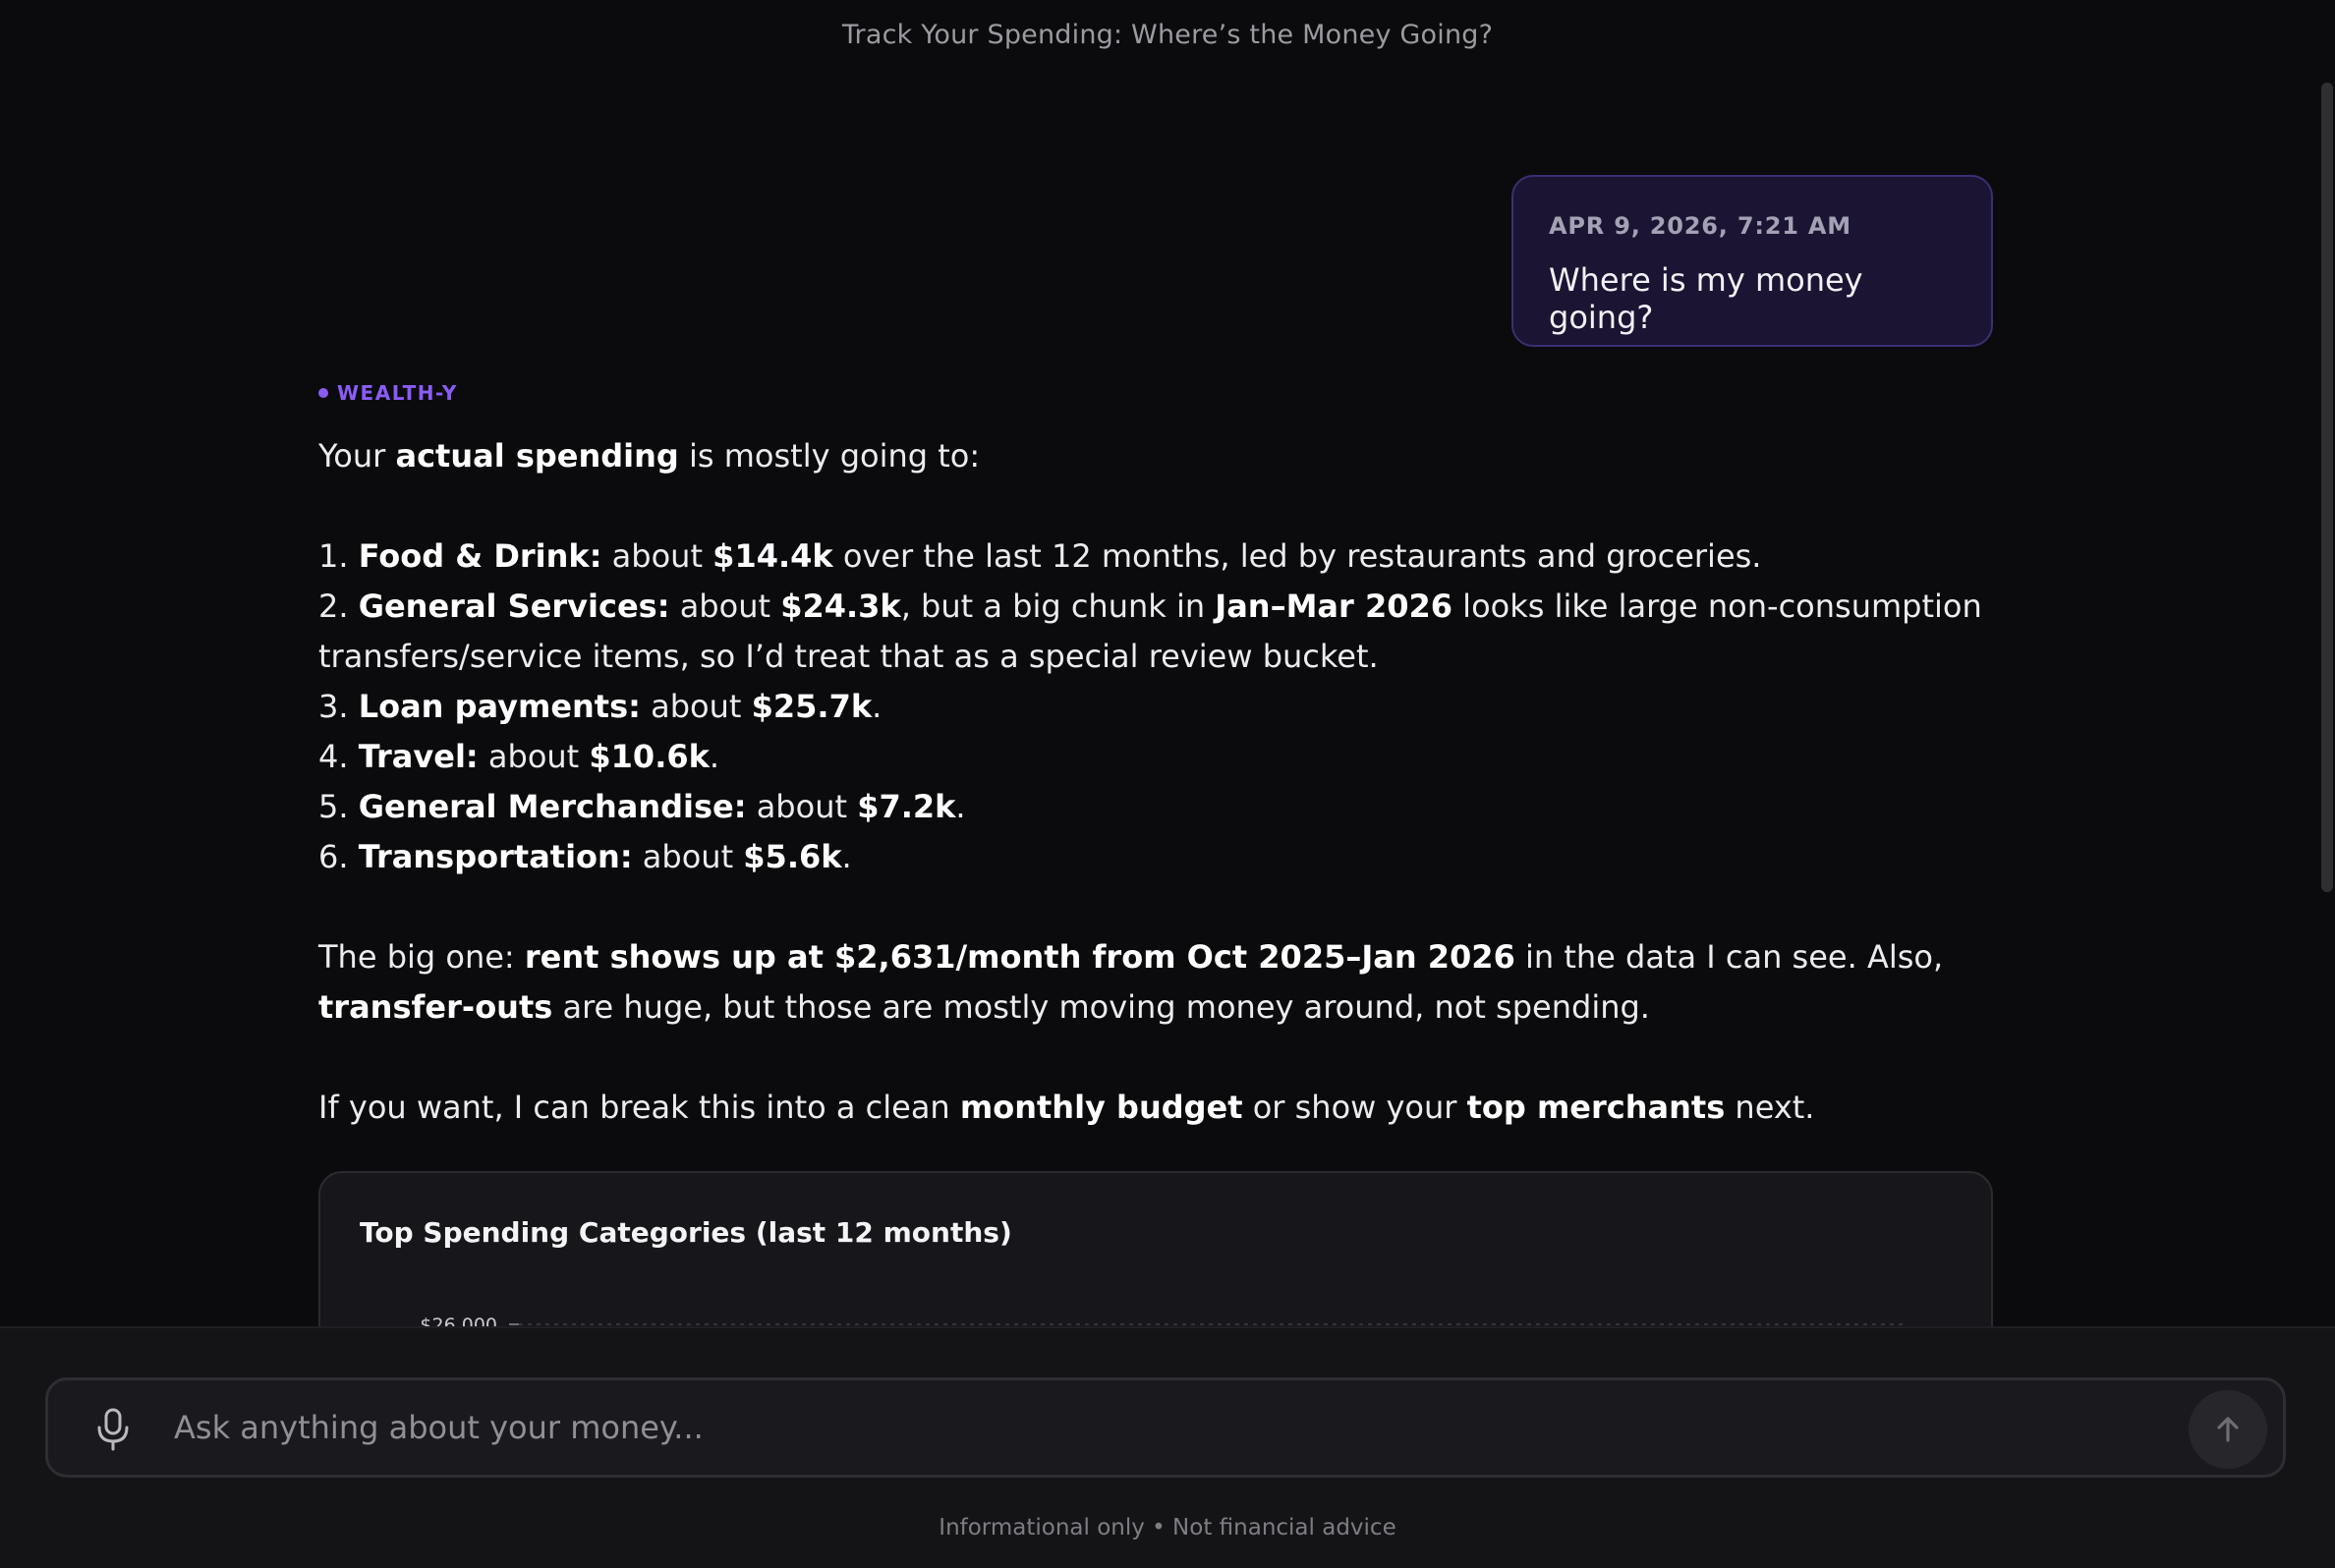 The width and height of the screenshot is (2335, 1568). I want to click on list-number: 3., so click(338, 706).